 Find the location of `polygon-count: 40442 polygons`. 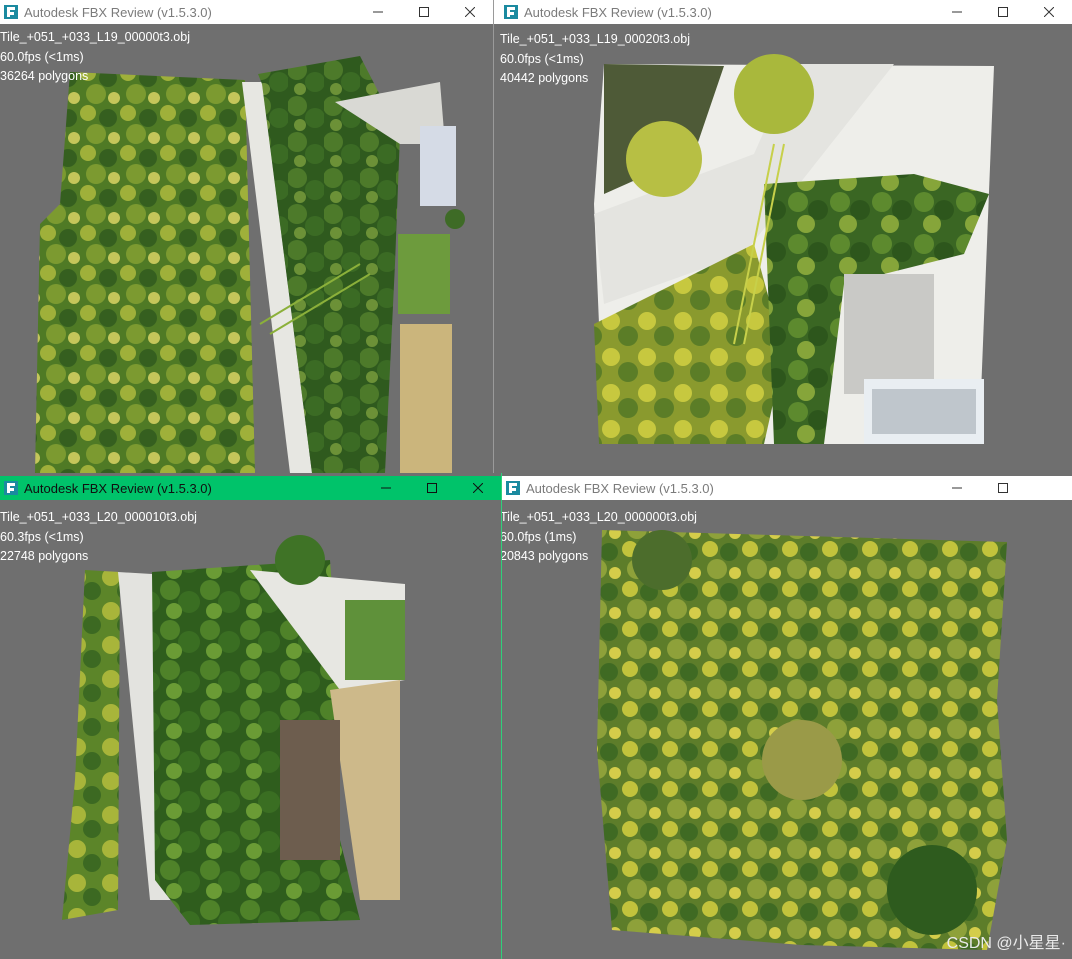

polygon-count: 40442 polygons is located at coordinates (544, 78).